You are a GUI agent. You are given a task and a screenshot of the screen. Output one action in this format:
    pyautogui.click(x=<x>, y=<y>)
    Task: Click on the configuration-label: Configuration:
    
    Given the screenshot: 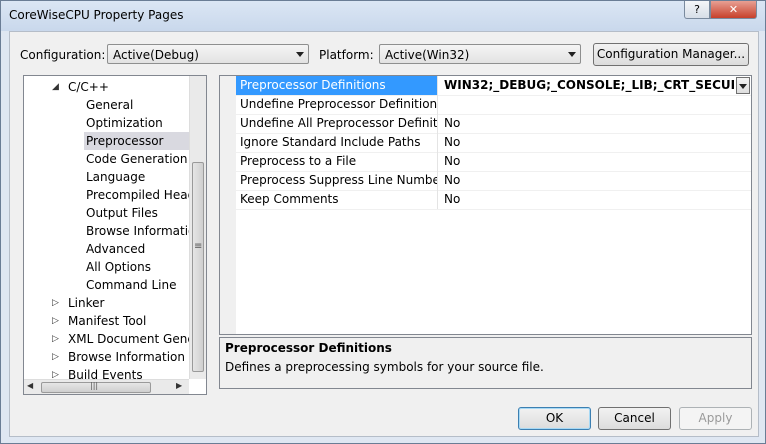 What is the action you would take?
    pyautogui.click(x=63, y=55)
    